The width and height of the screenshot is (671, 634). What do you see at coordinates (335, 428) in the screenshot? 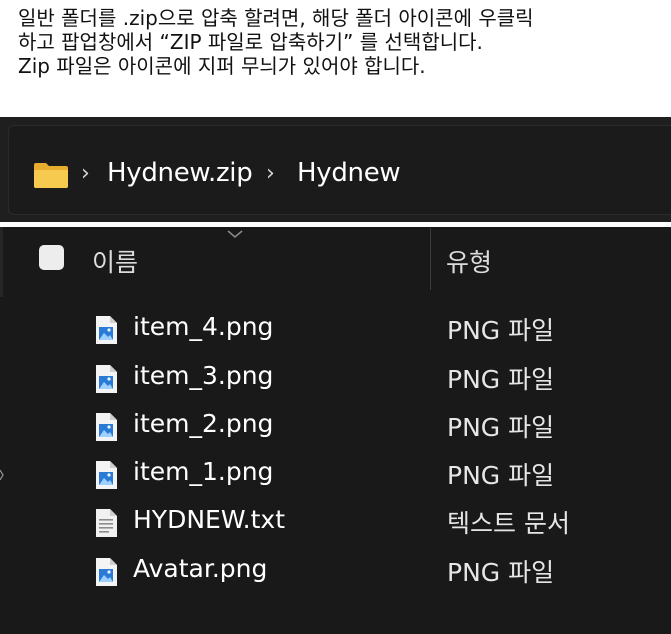
I see `file-row: item_2.png PNG 파일` at bounding box center [335, 428].